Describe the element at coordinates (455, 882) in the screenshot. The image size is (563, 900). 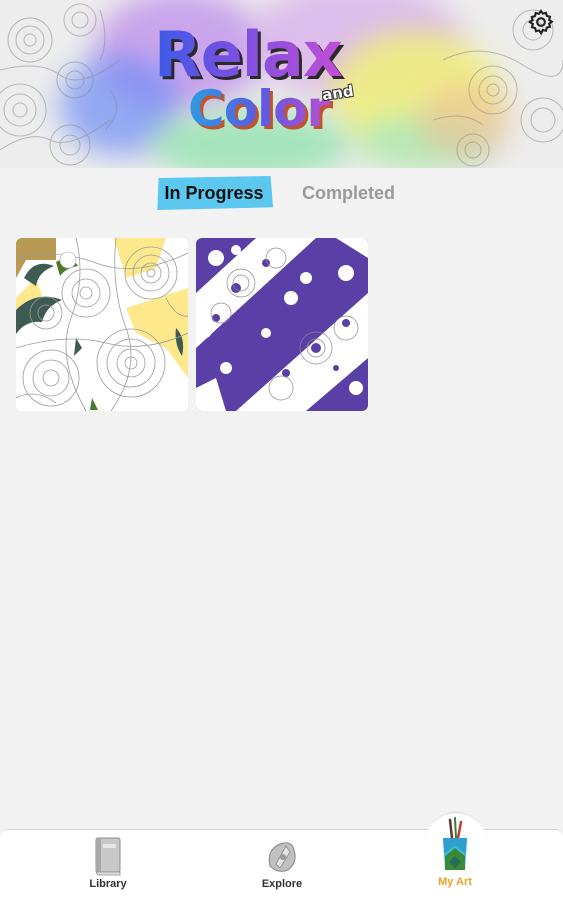
I see `nav-label-my-art: My Art` at that location.